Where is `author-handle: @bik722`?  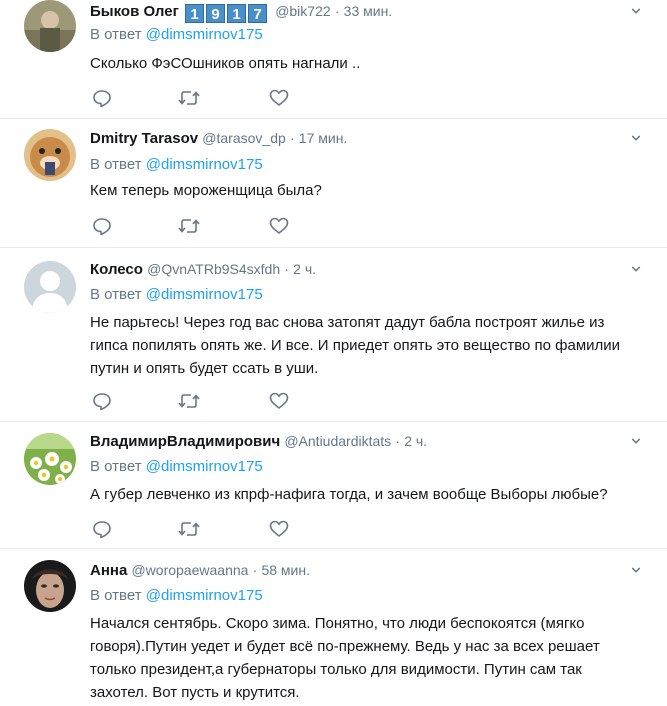
author-handle: @bik722 is located at coordinates (302, 11).